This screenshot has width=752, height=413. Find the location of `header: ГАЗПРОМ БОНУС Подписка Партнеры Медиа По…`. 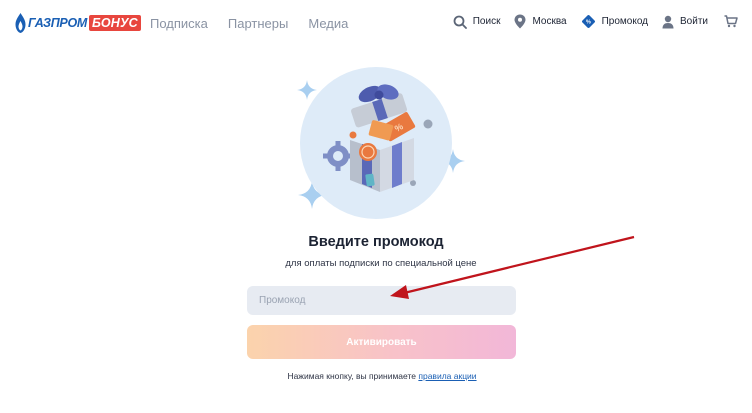

header: ГАЗПРОМ БОНУС Подписка Партнеры Медиа По… is located at coordinates (376, 23).